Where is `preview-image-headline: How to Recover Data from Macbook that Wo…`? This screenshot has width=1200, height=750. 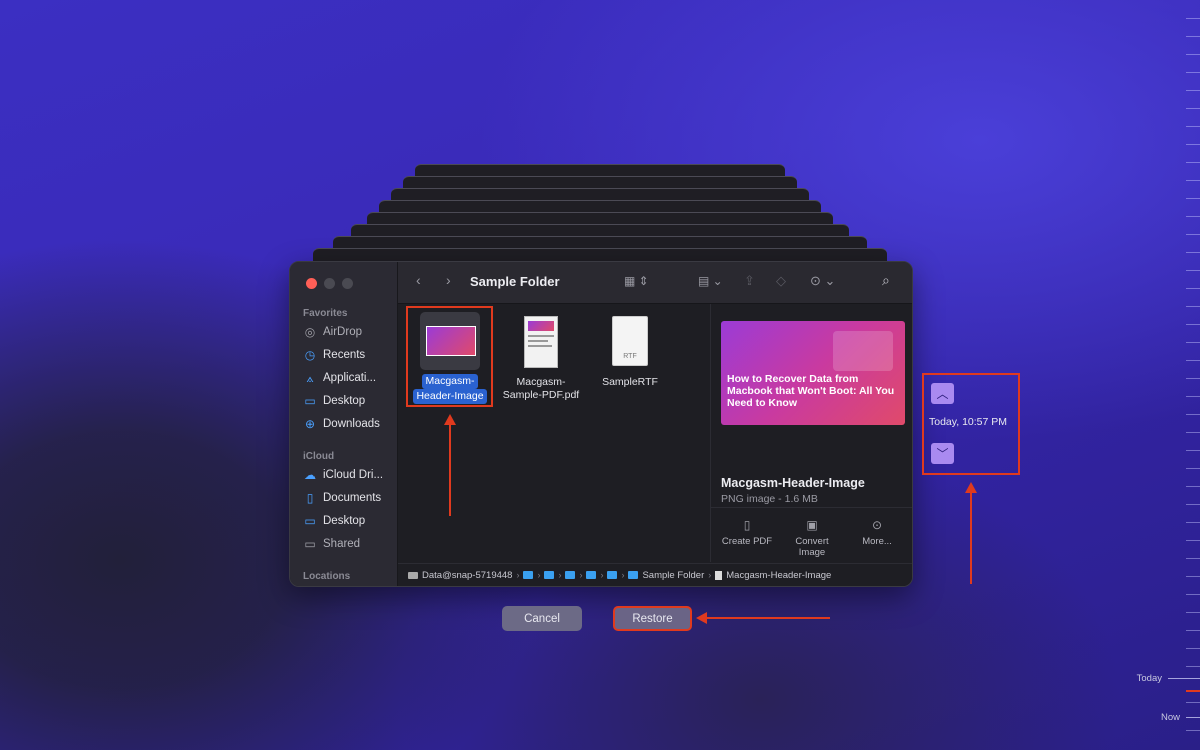
preview-image-headline: How to Recover Data from Macbook that Wo… is located at coordinates (811, 391).